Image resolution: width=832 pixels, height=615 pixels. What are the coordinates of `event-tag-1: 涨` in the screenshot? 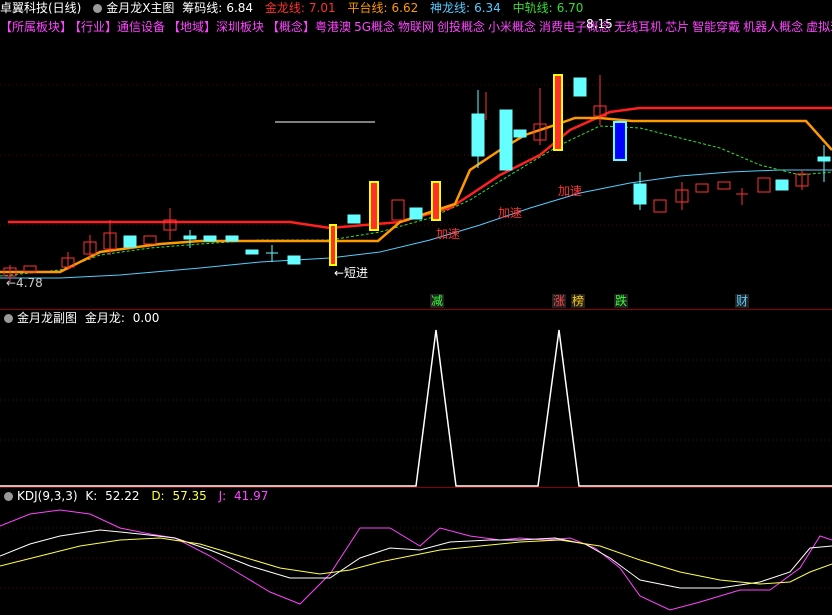 It's located at (559, 301).